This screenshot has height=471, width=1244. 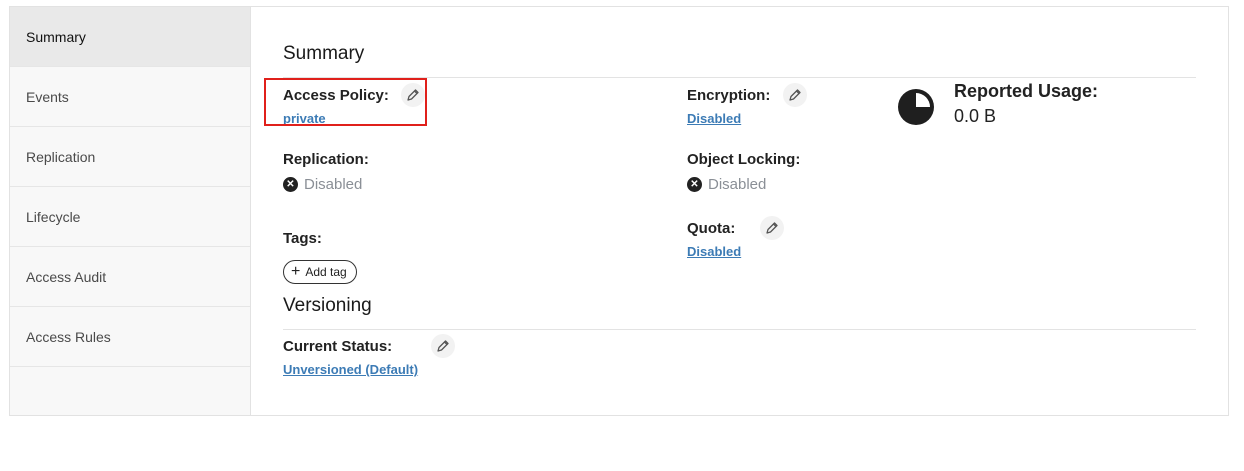 I want to click on access-policy-field: Access Policy: private, so click(x=354, y=104).